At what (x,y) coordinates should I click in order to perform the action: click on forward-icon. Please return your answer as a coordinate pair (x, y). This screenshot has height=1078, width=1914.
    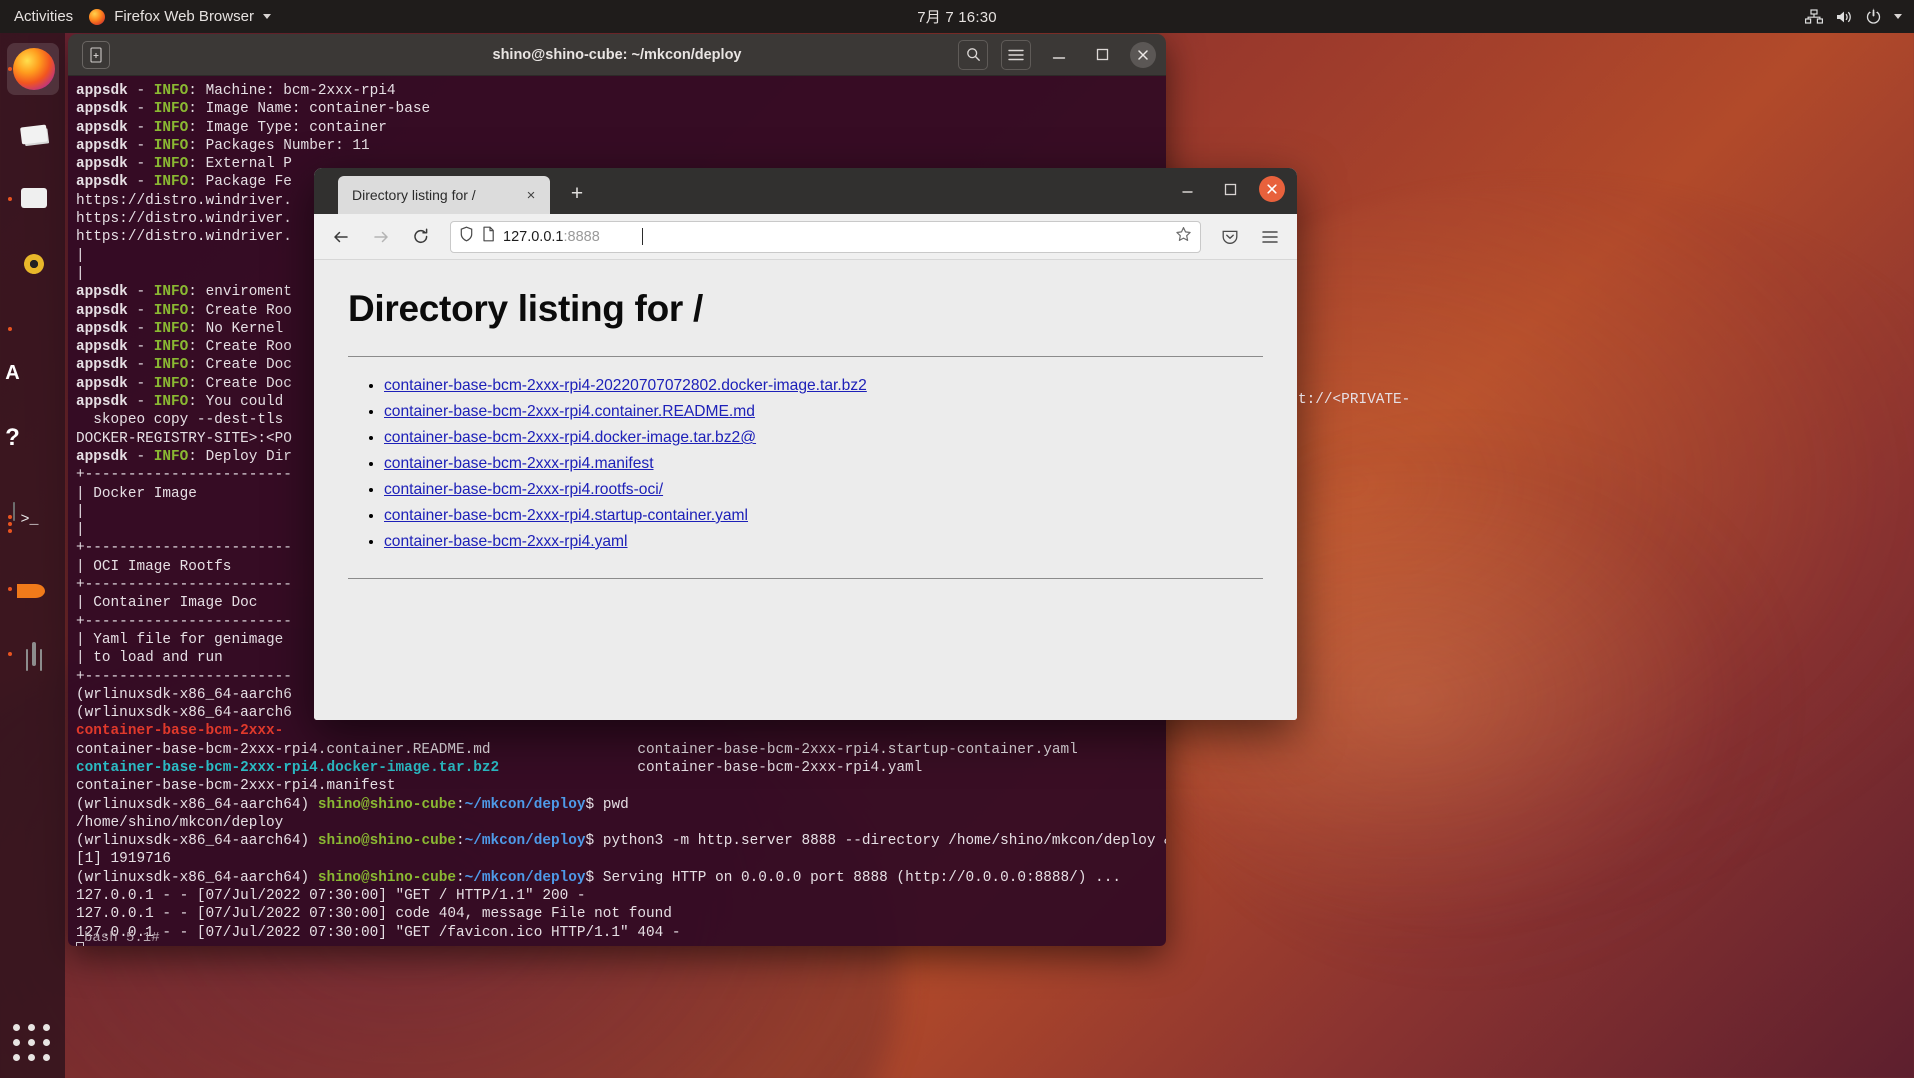
    Looking at the image, I should click on (381, 237).